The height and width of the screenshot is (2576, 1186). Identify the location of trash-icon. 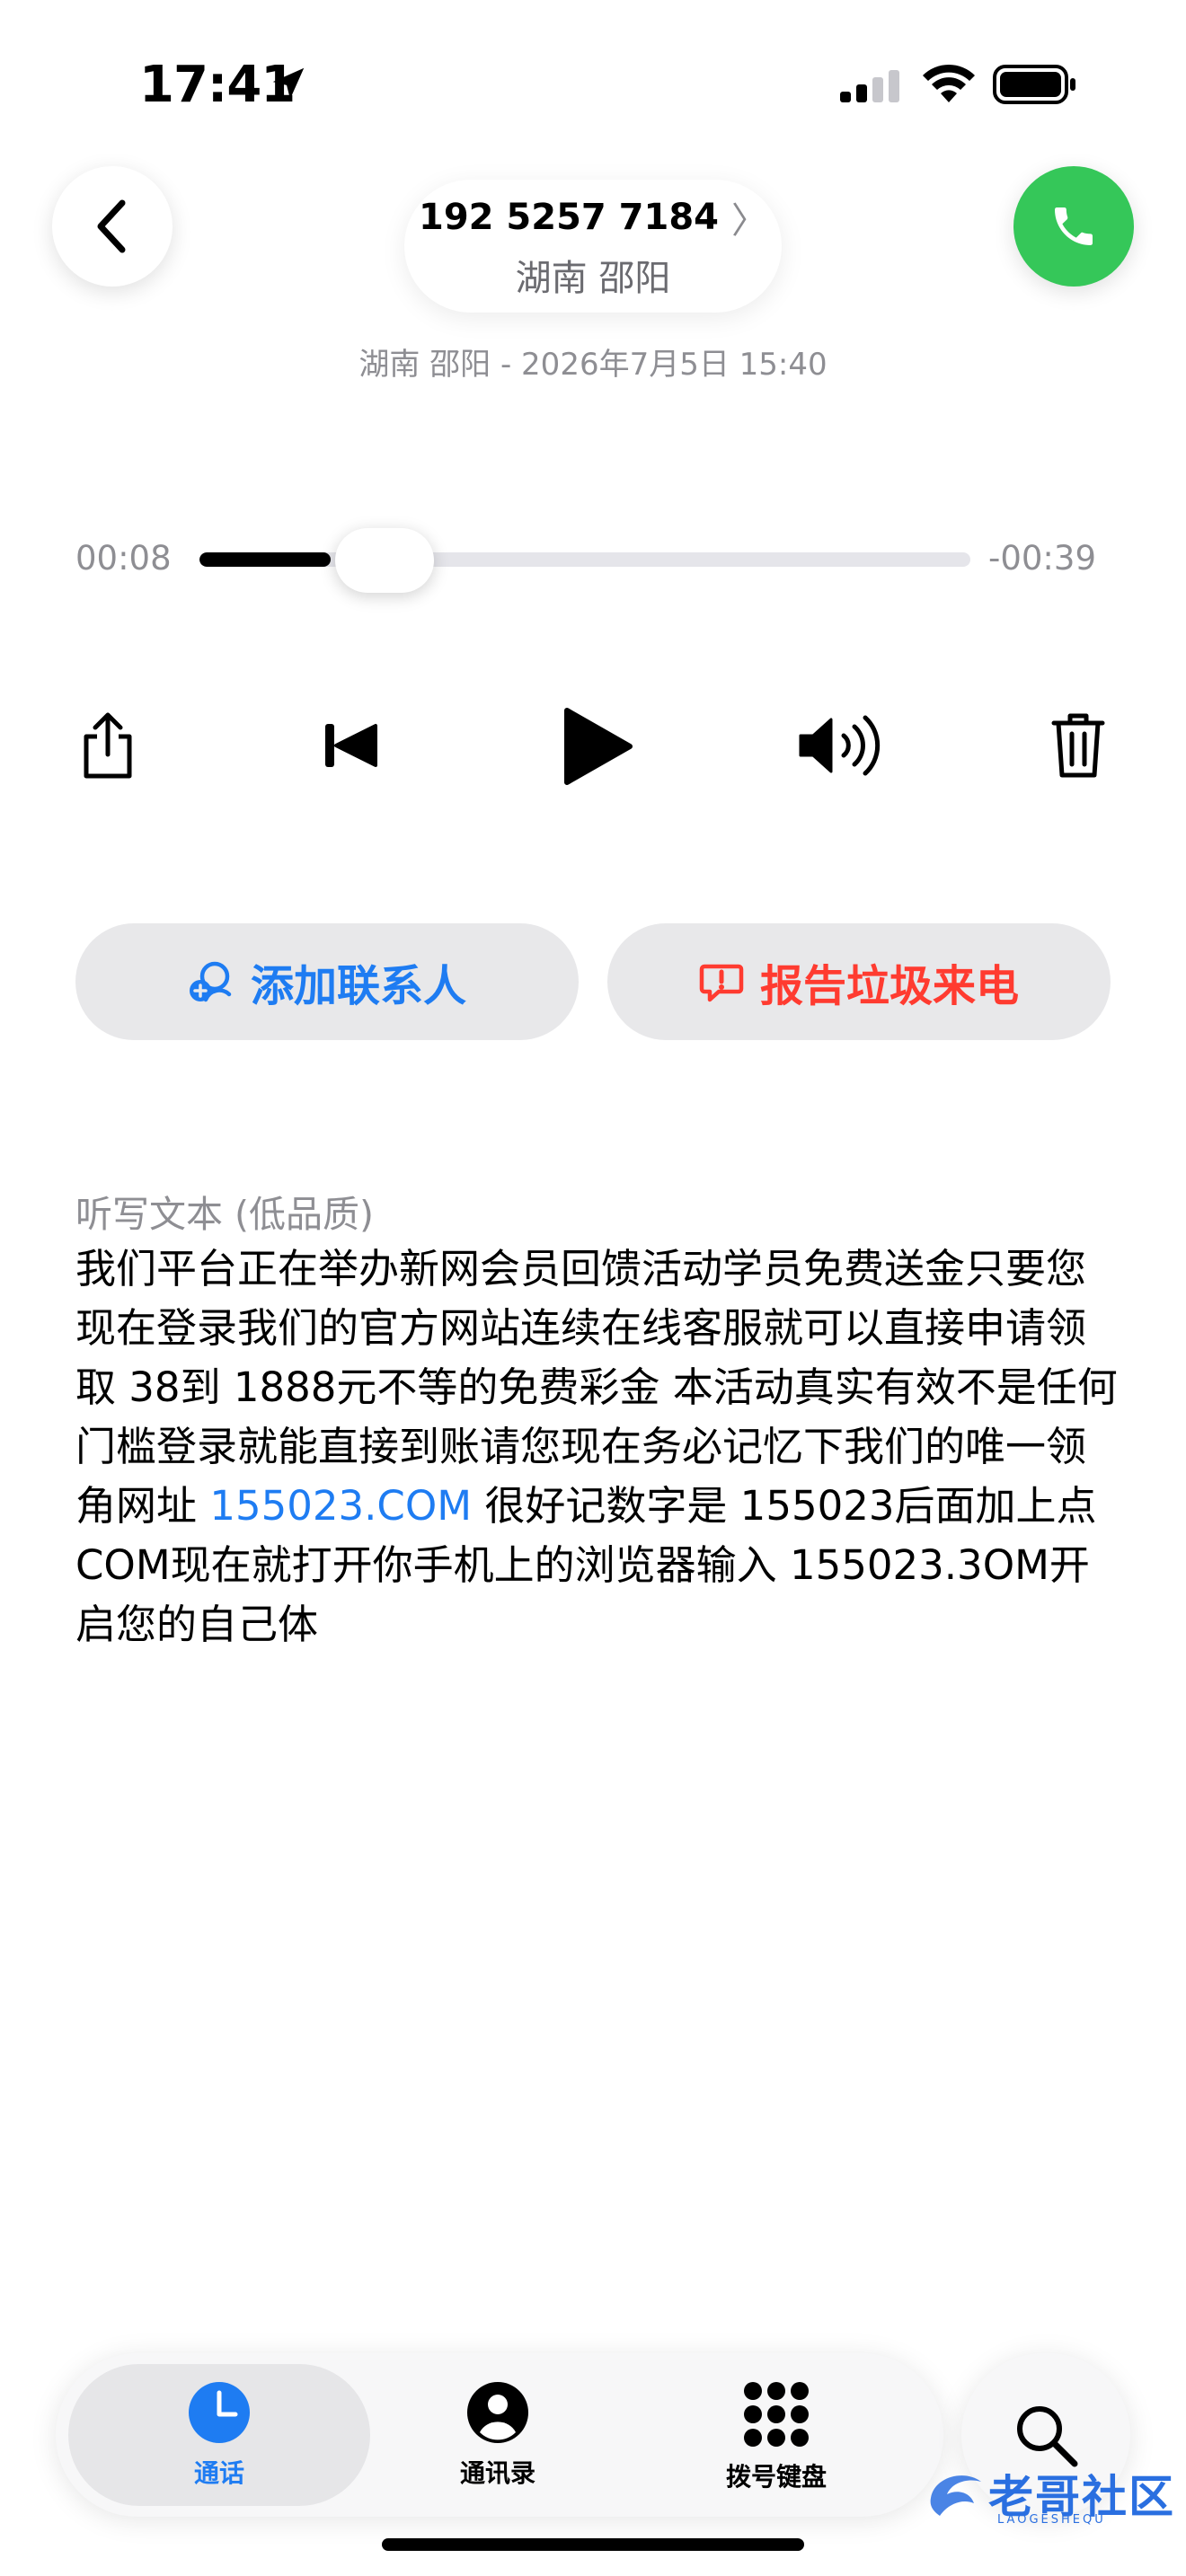
(1078, 745).